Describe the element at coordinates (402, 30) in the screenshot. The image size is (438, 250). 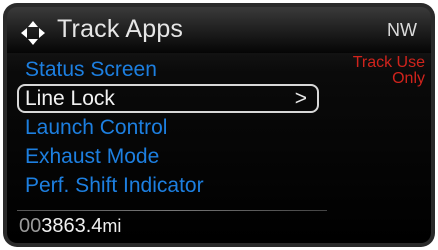
I see `compass-heading: NW` at that location.